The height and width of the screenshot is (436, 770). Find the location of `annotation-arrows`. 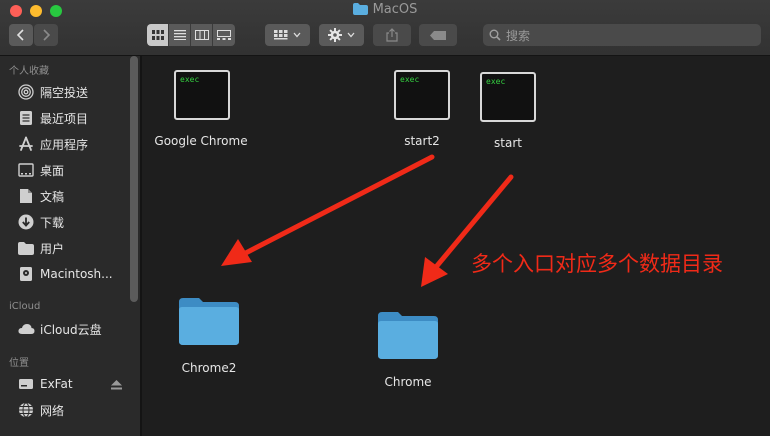

annotation-arrows is located at coordinates (367, 220).